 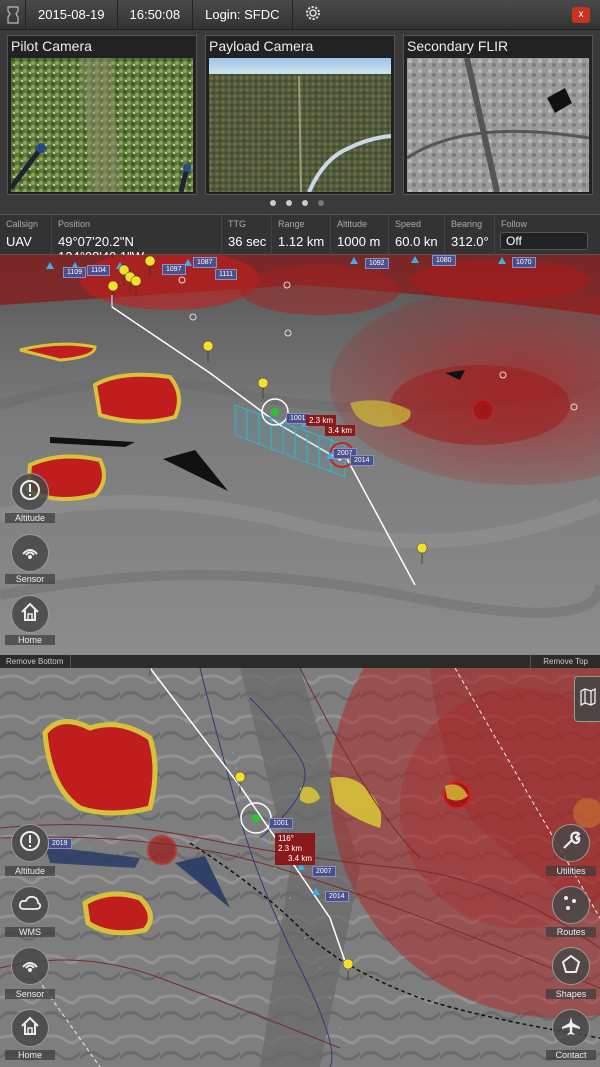 I want to click on telemetry-altitude: Altitude 1000 m, so click(x=360, y=235).